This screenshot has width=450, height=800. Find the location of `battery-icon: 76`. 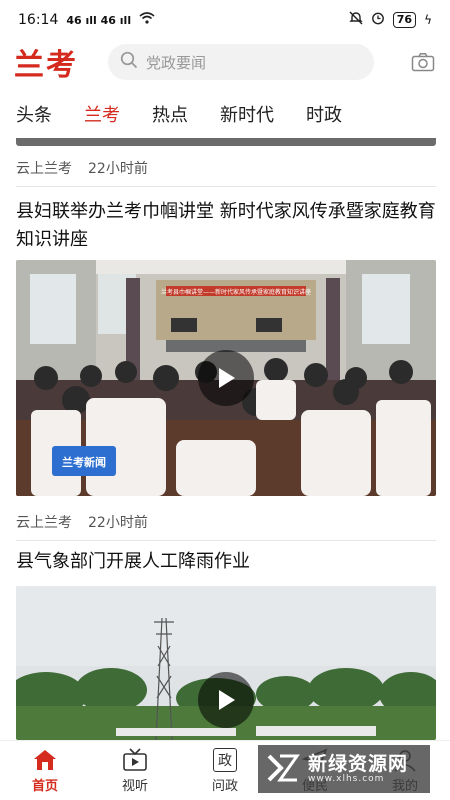

battery-icon: 76 is located at coordinates (404, 20).